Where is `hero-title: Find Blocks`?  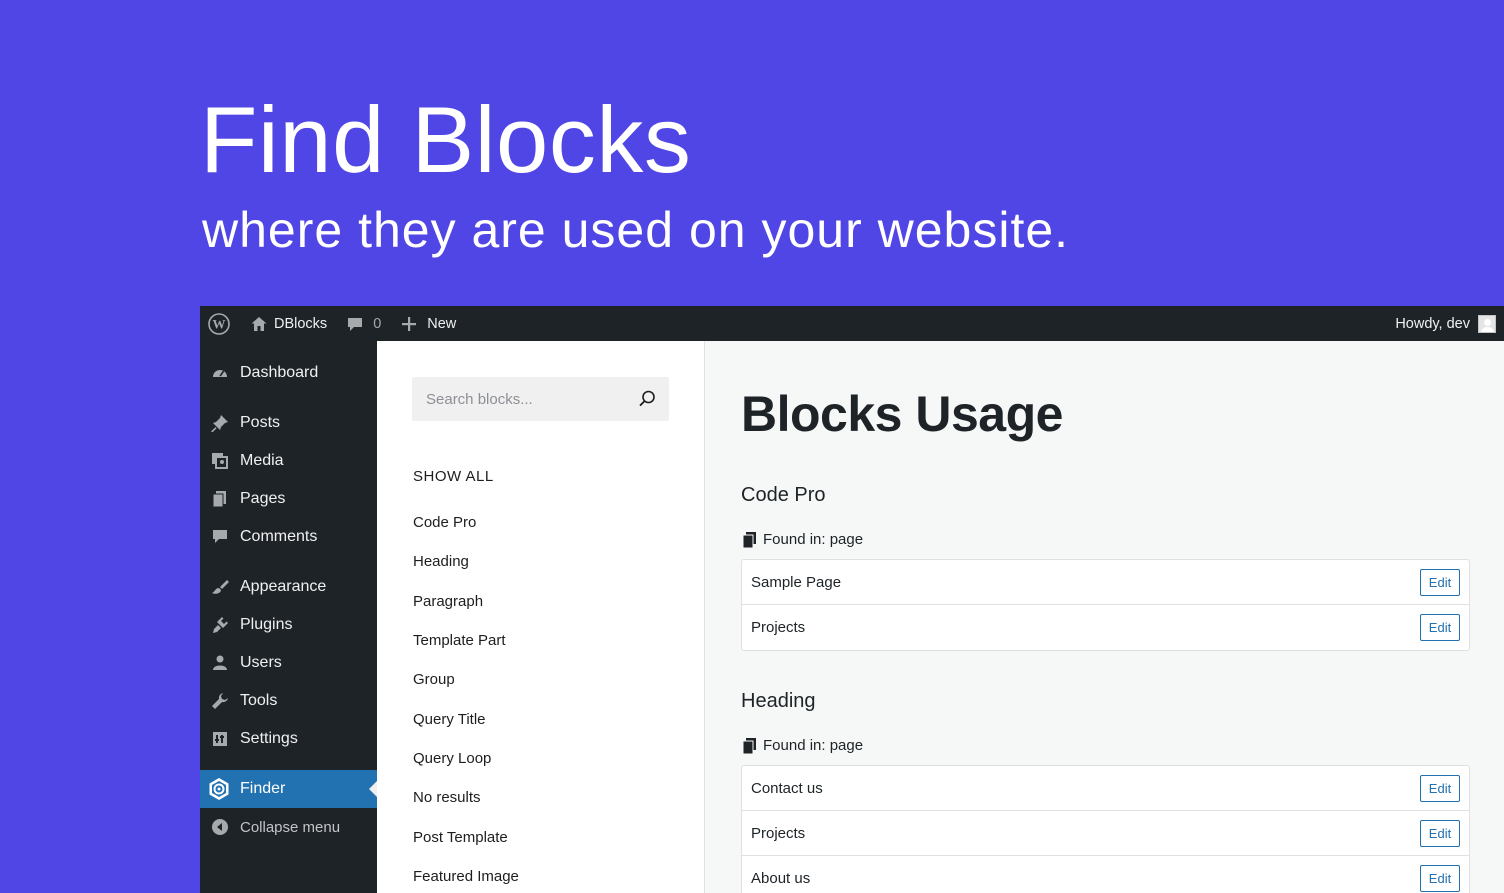
hero-title: Find Blocks is located at coordinates (446, 139).